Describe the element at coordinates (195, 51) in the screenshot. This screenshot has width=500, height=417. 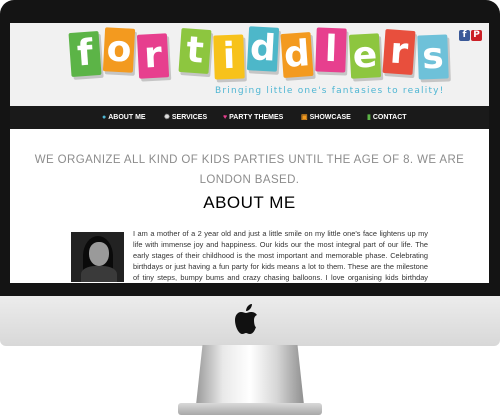
I see `logo-letter: t` at that location.